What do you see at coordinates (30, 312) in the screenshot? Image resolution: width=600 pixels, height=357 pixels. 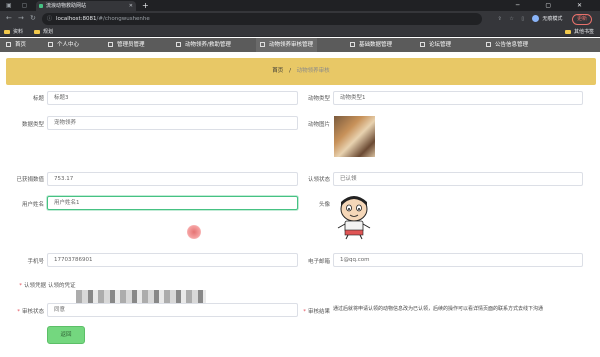 I see `review-status-label: * 审核状态` at bounding box center [30, 312].